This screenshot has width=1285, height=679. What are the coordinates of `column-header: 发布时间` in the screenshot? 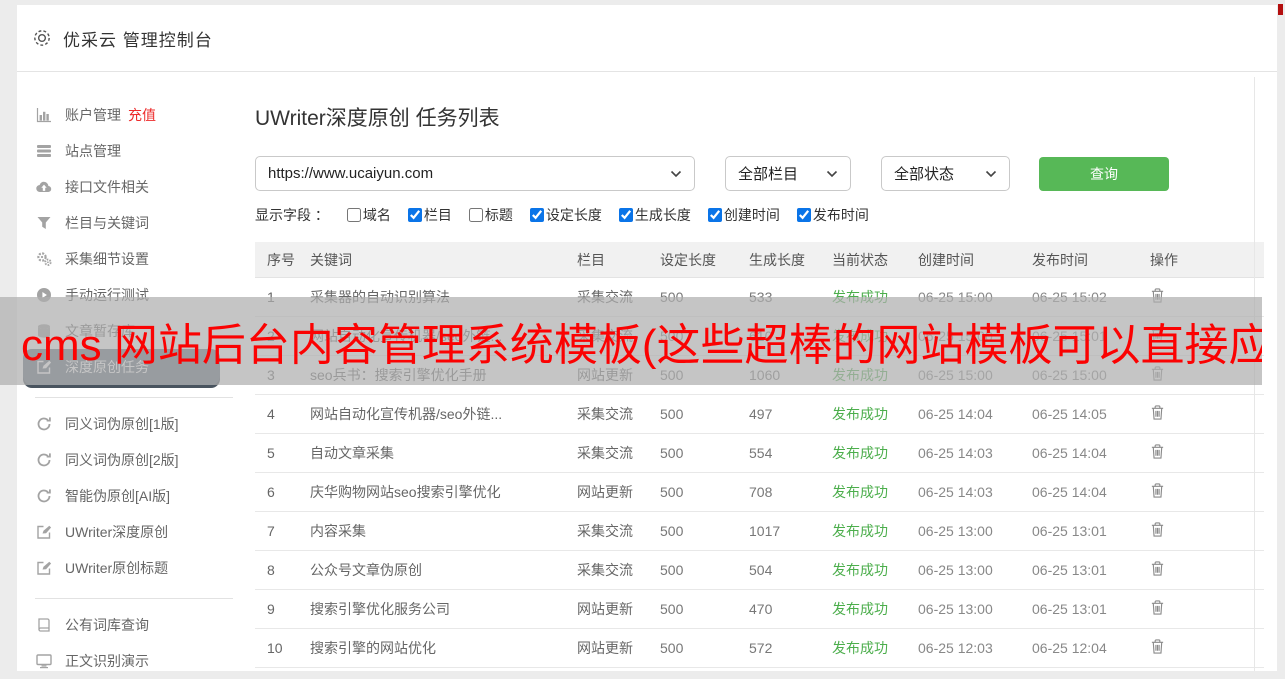 It's located at (1060, 259).